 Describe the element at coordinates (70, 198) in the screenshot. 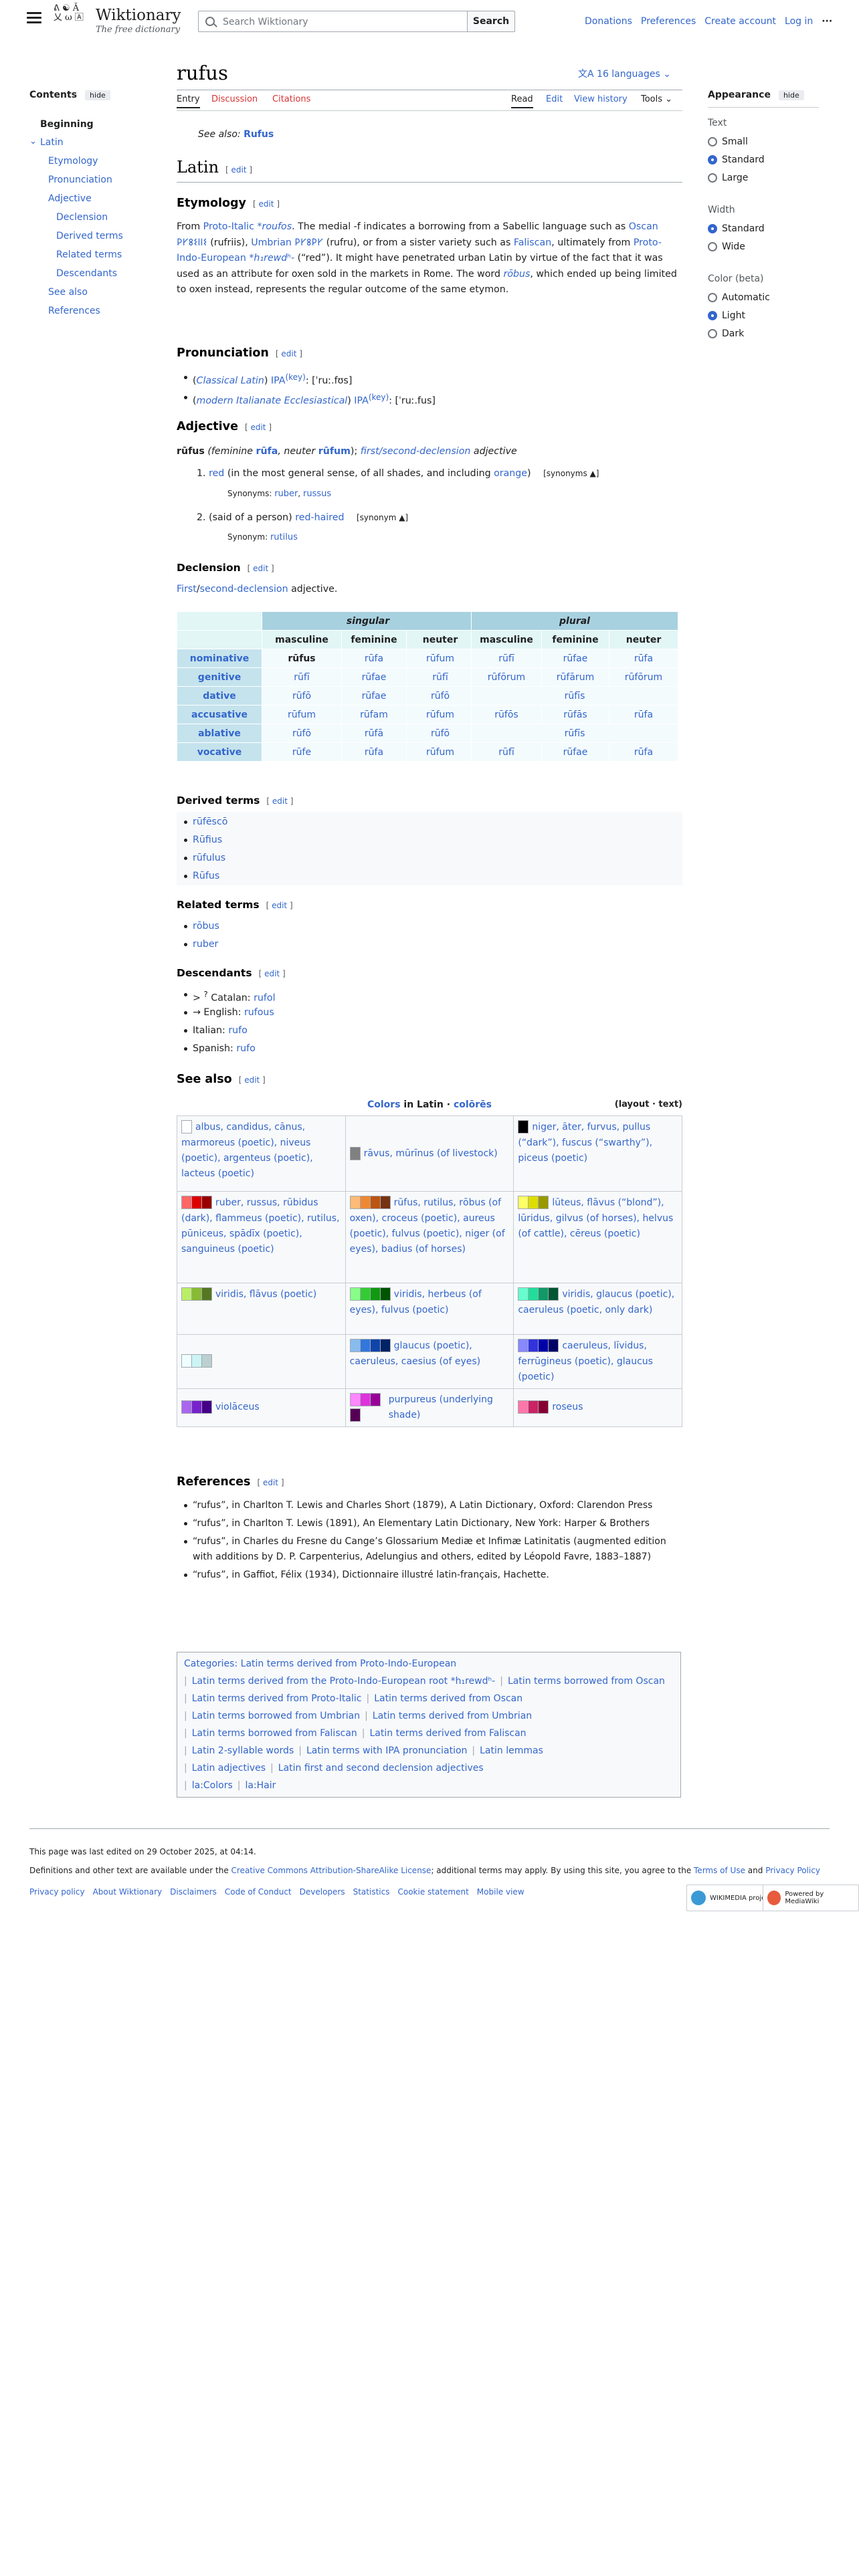

I see `toc-item-adjective: Adjective` at that location.